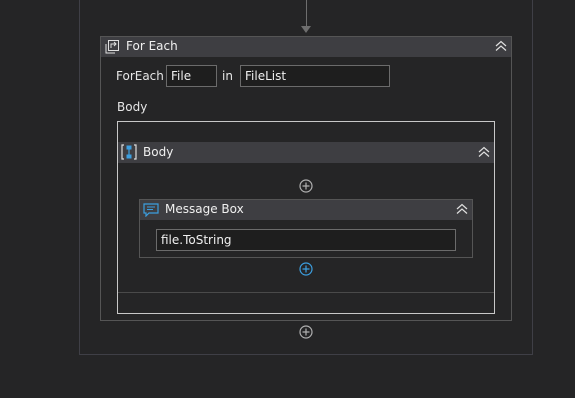  What do you see at coordinates (158, 152) in the screenshot?
I see `body-sequence-title: Body` at bounding box center [158, 152].